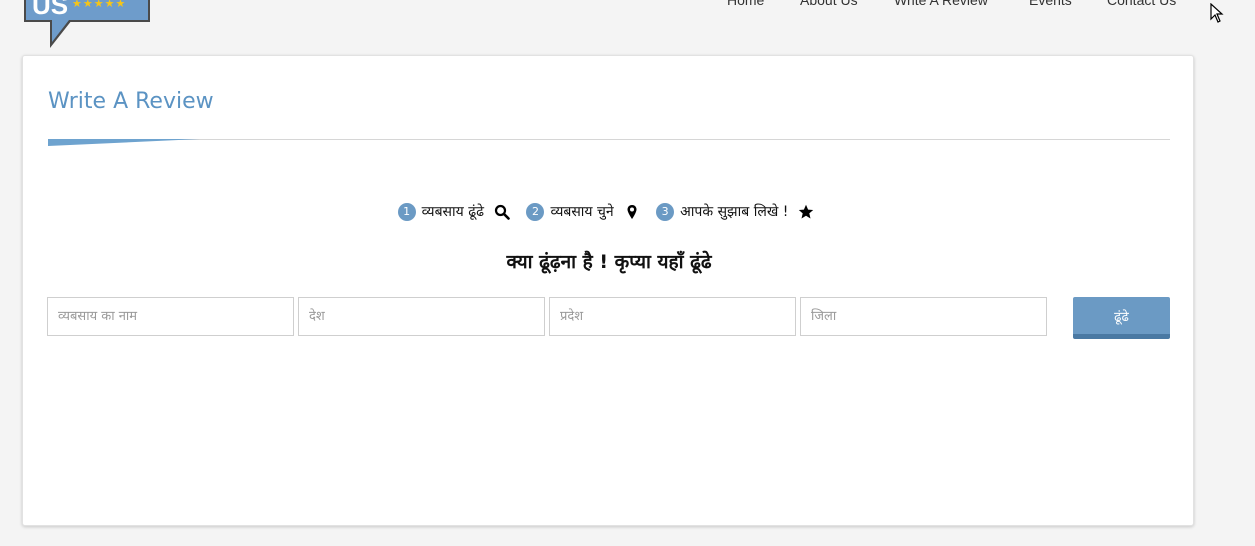  Describe the element at coordinates (131, 101) in the screenshot. I see `page-title: Write A Review` at that location.